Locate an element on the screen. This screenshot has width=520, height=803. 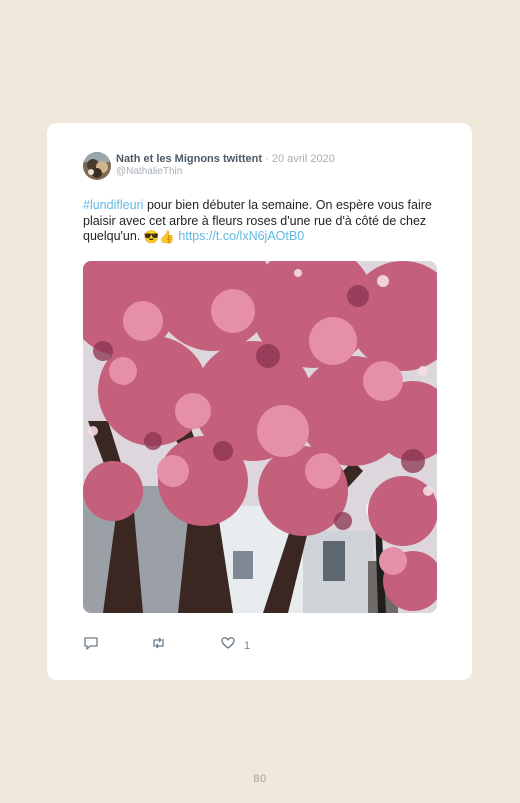
avatar is located at coordinates (97, 166).